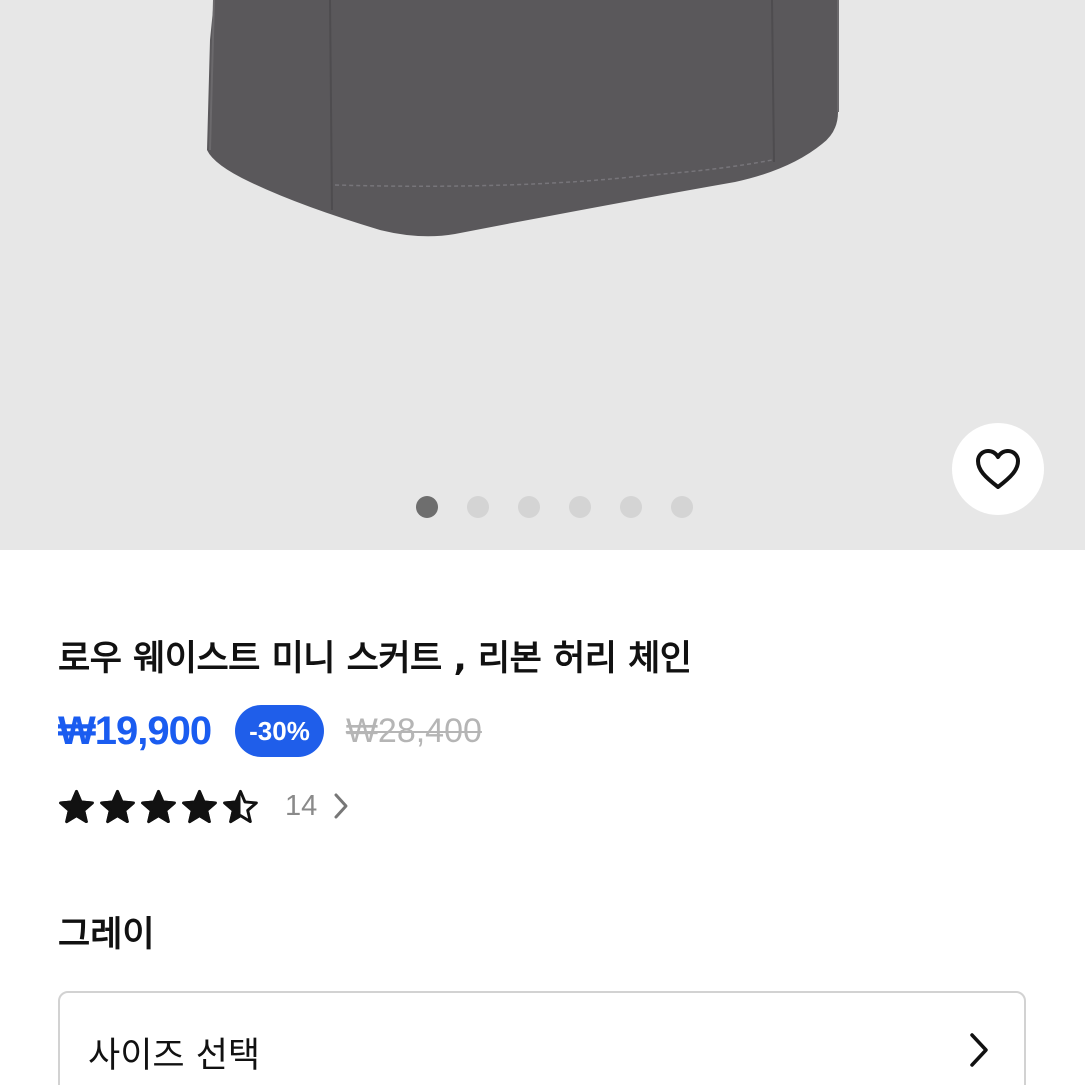  Describe the element at coordinates (240, 806) in the screenshot. I see `star-half-icon` at that location.